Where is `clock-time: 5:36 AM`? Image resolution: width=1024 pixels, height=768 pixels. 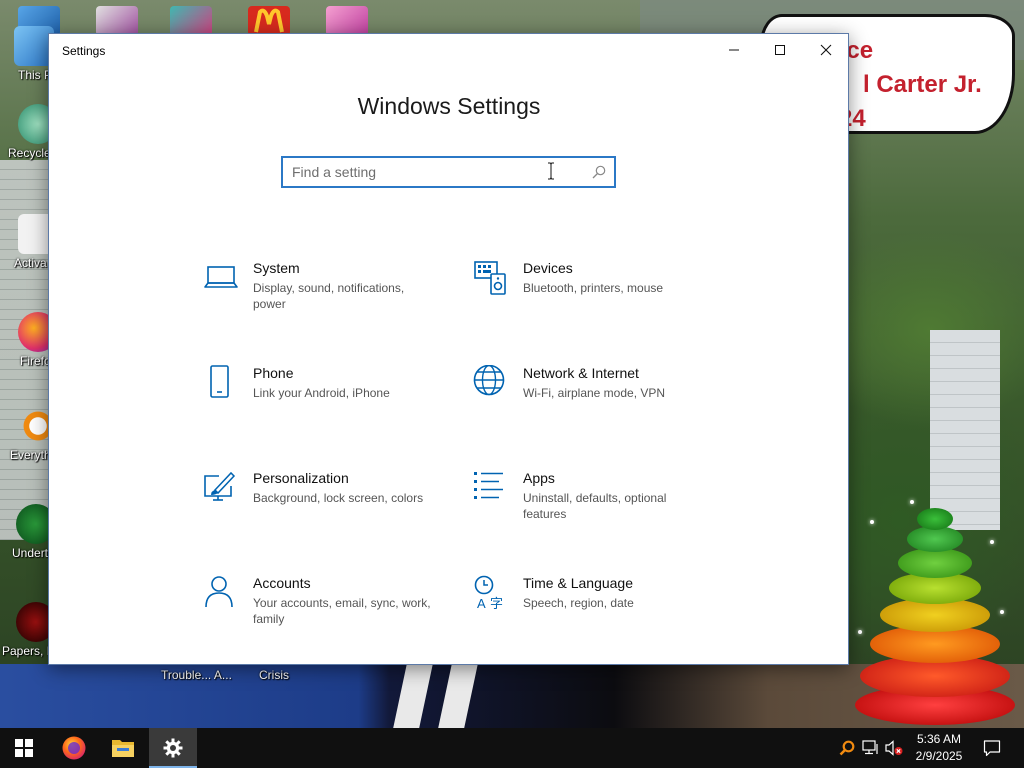
clock-time: 5:36 AM is located at coordinates (939, 739).